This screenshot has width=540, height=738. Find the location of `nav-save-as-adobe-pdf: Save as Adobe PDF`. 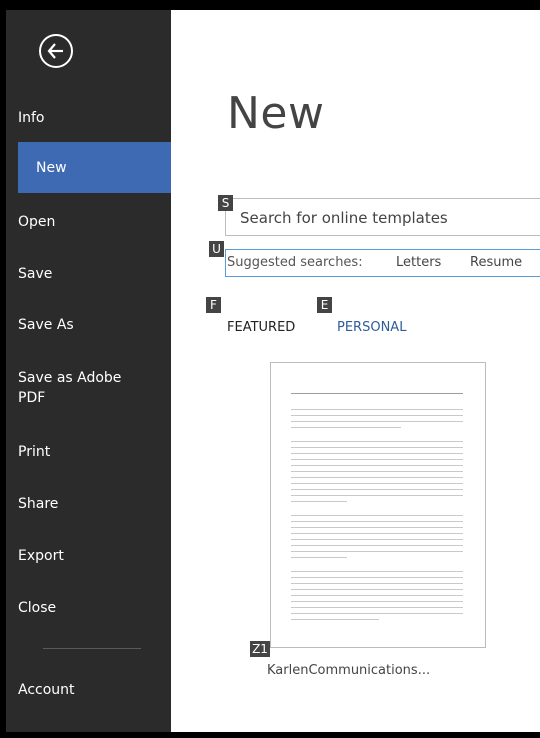

nav-save-as-adobe-pdf: Save as Adobe PDF is located at coordinates (93, 388).